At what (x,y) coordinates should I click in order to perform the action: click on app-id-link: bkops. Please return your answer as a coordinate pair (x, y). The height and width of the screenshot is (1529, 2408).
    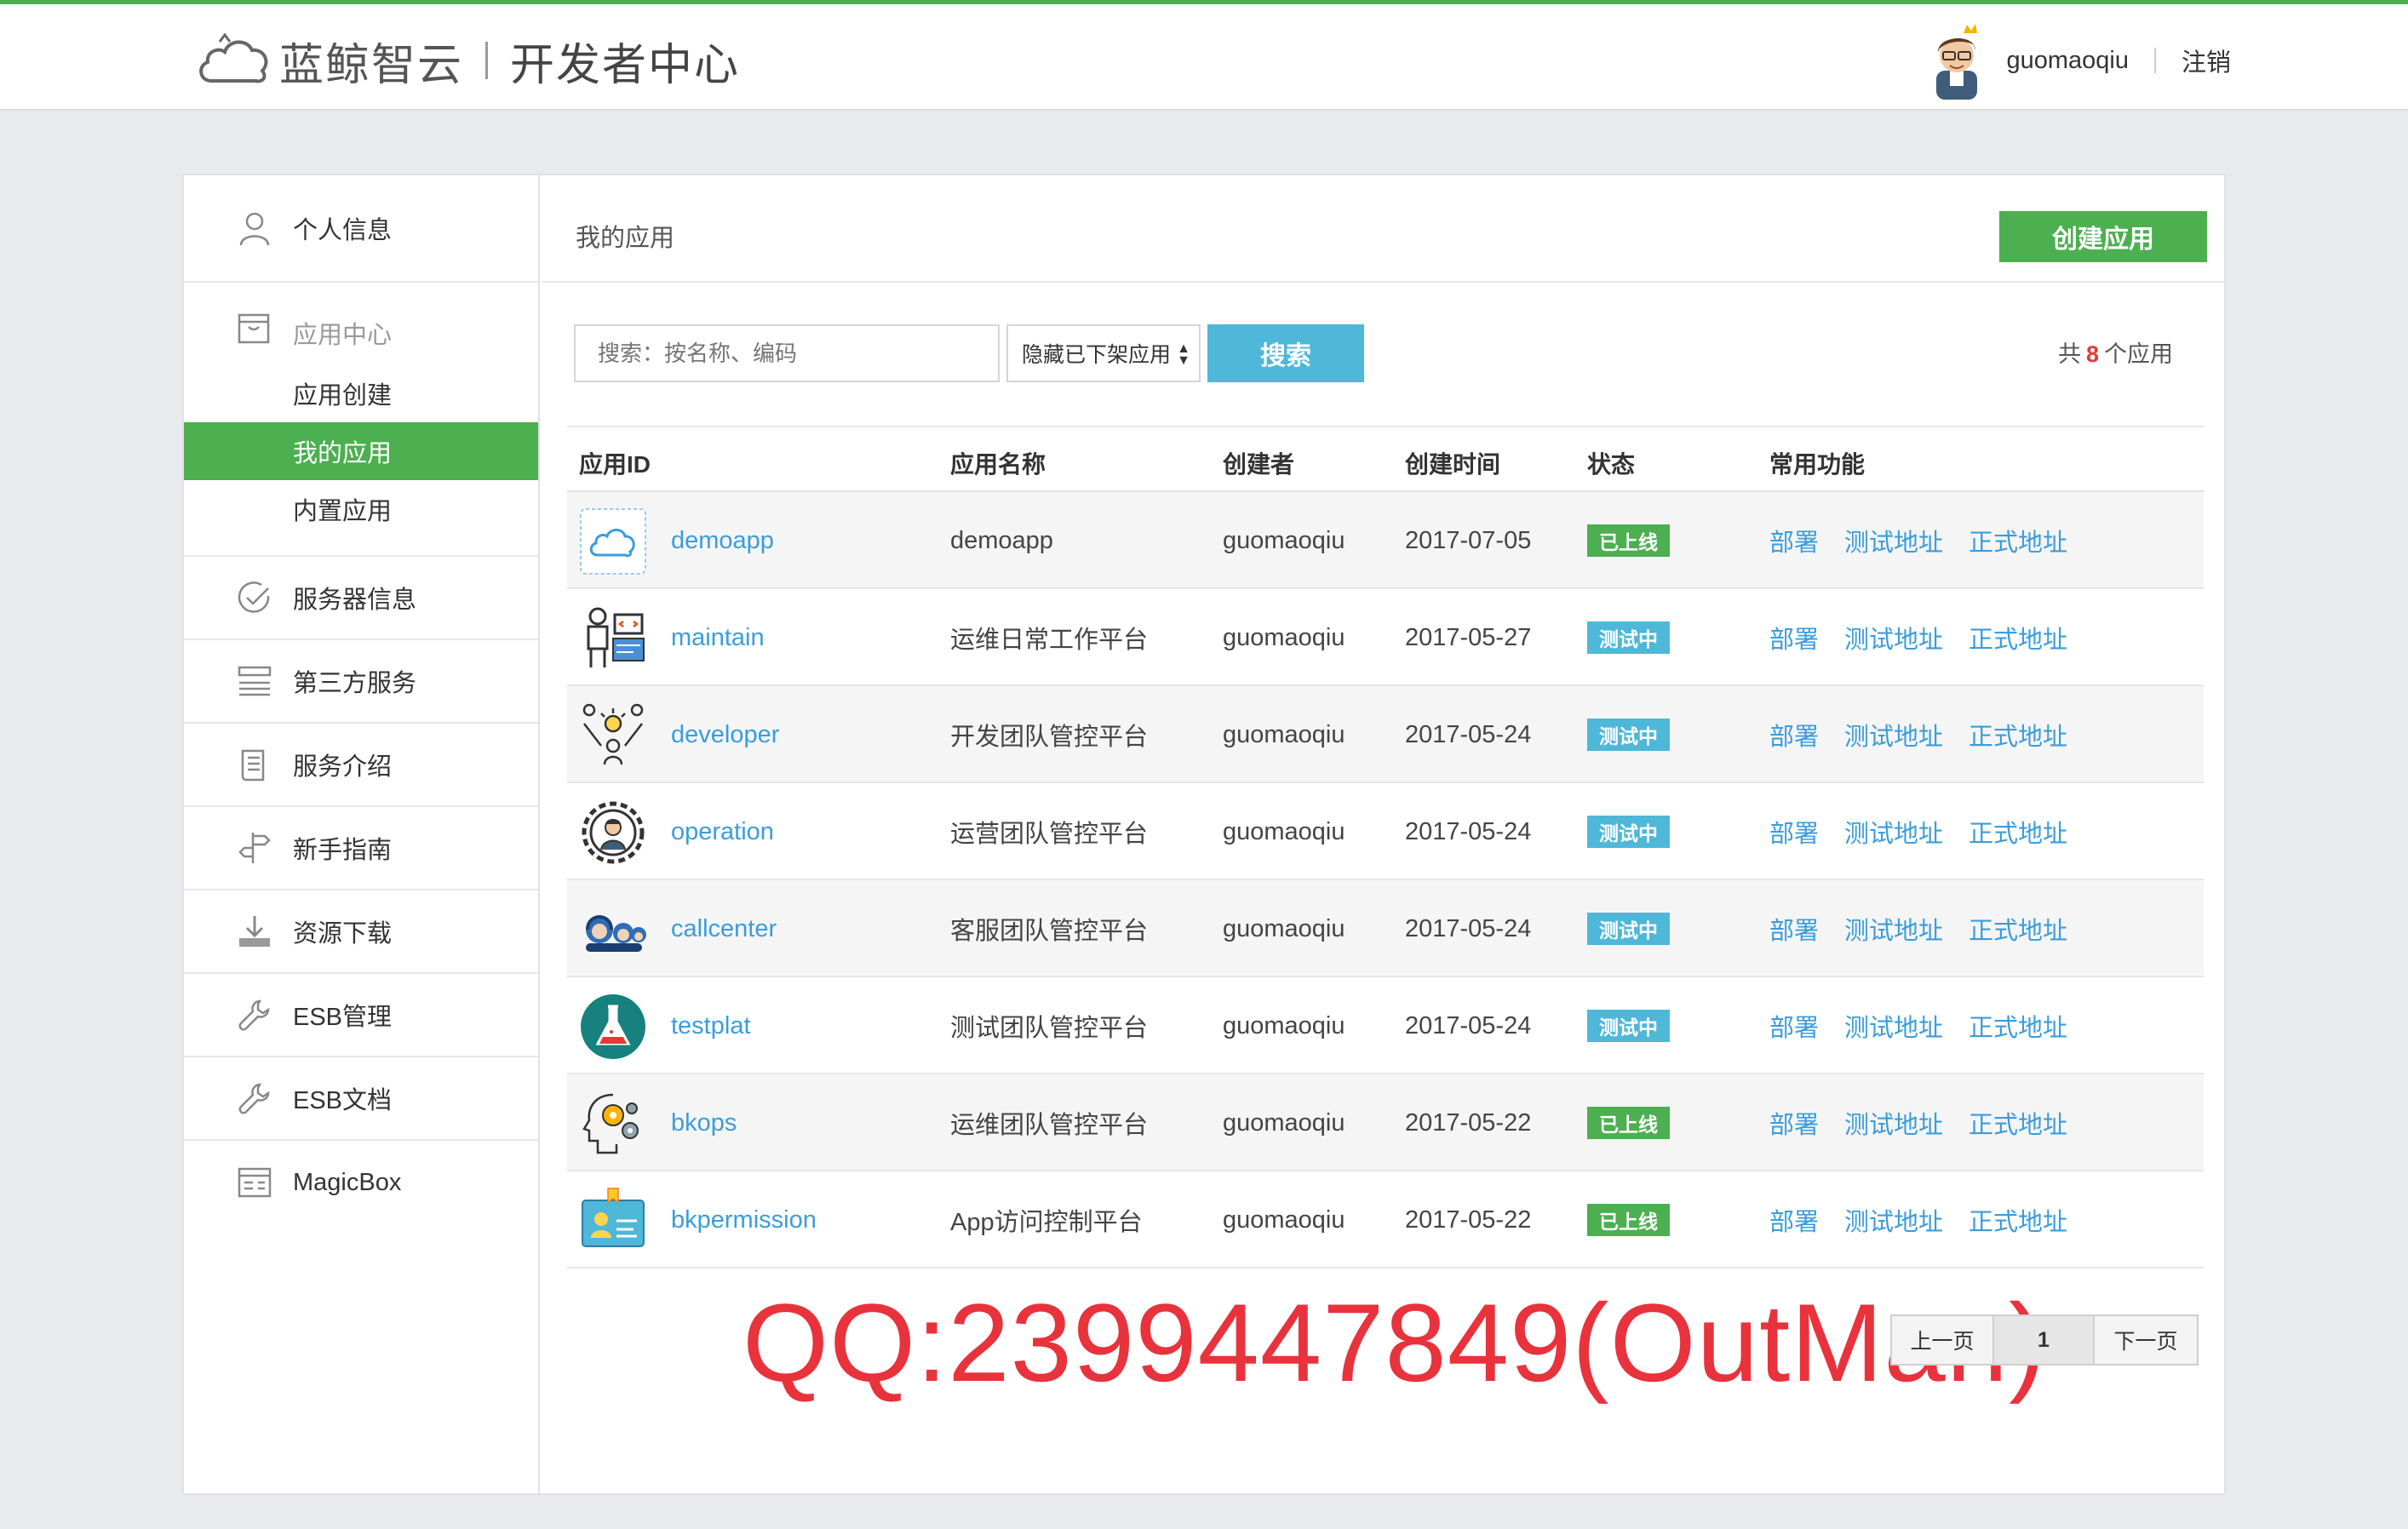
    Looking at the image, I should click on (704, 1122).